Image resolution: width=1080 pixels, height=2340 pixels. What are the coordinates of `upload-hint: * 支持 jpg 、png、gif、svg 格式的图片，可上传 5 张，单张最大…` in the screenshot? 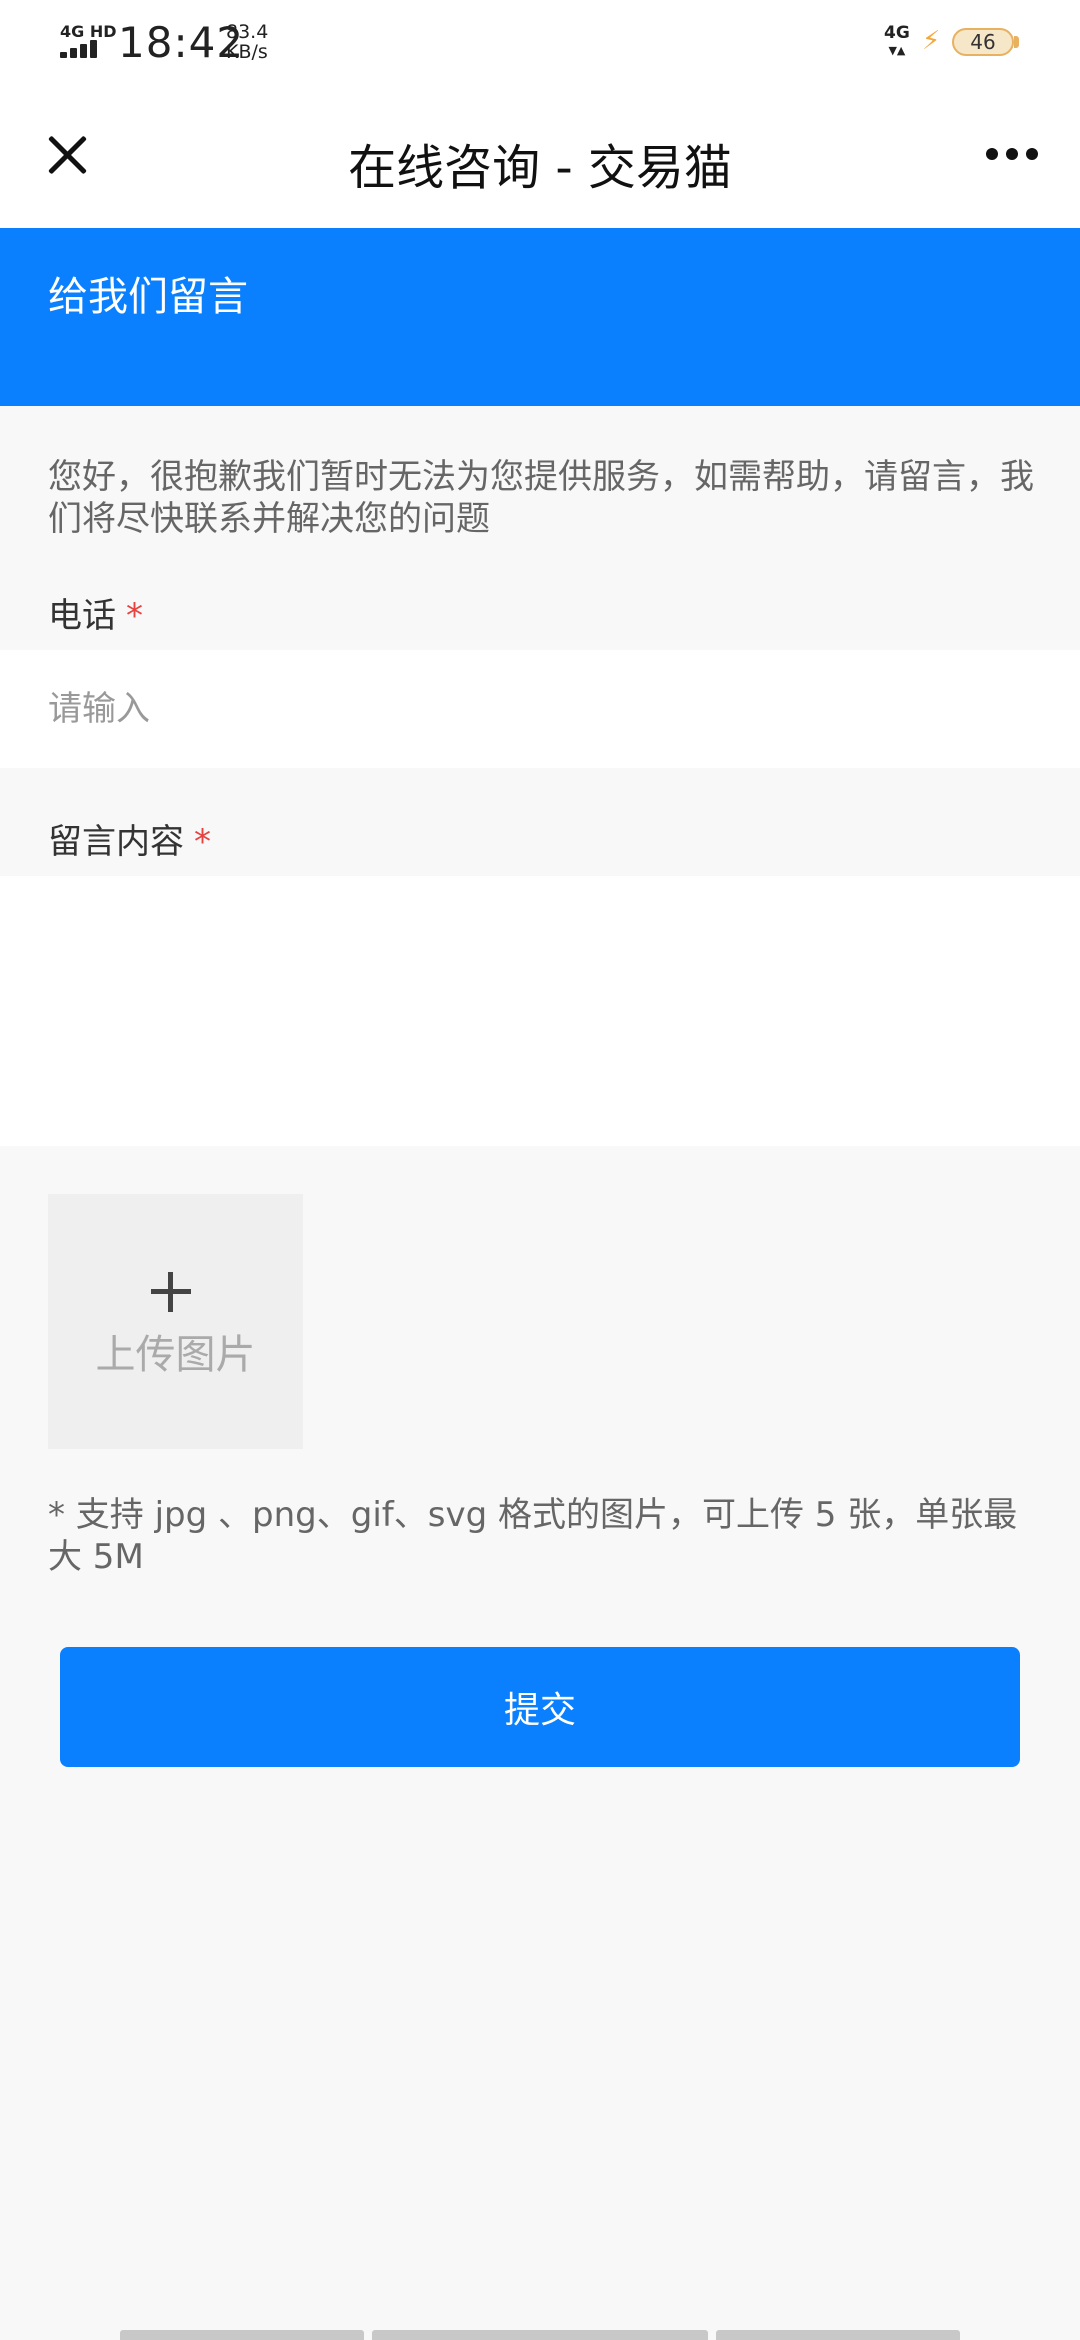 It's located at (533, 1536).